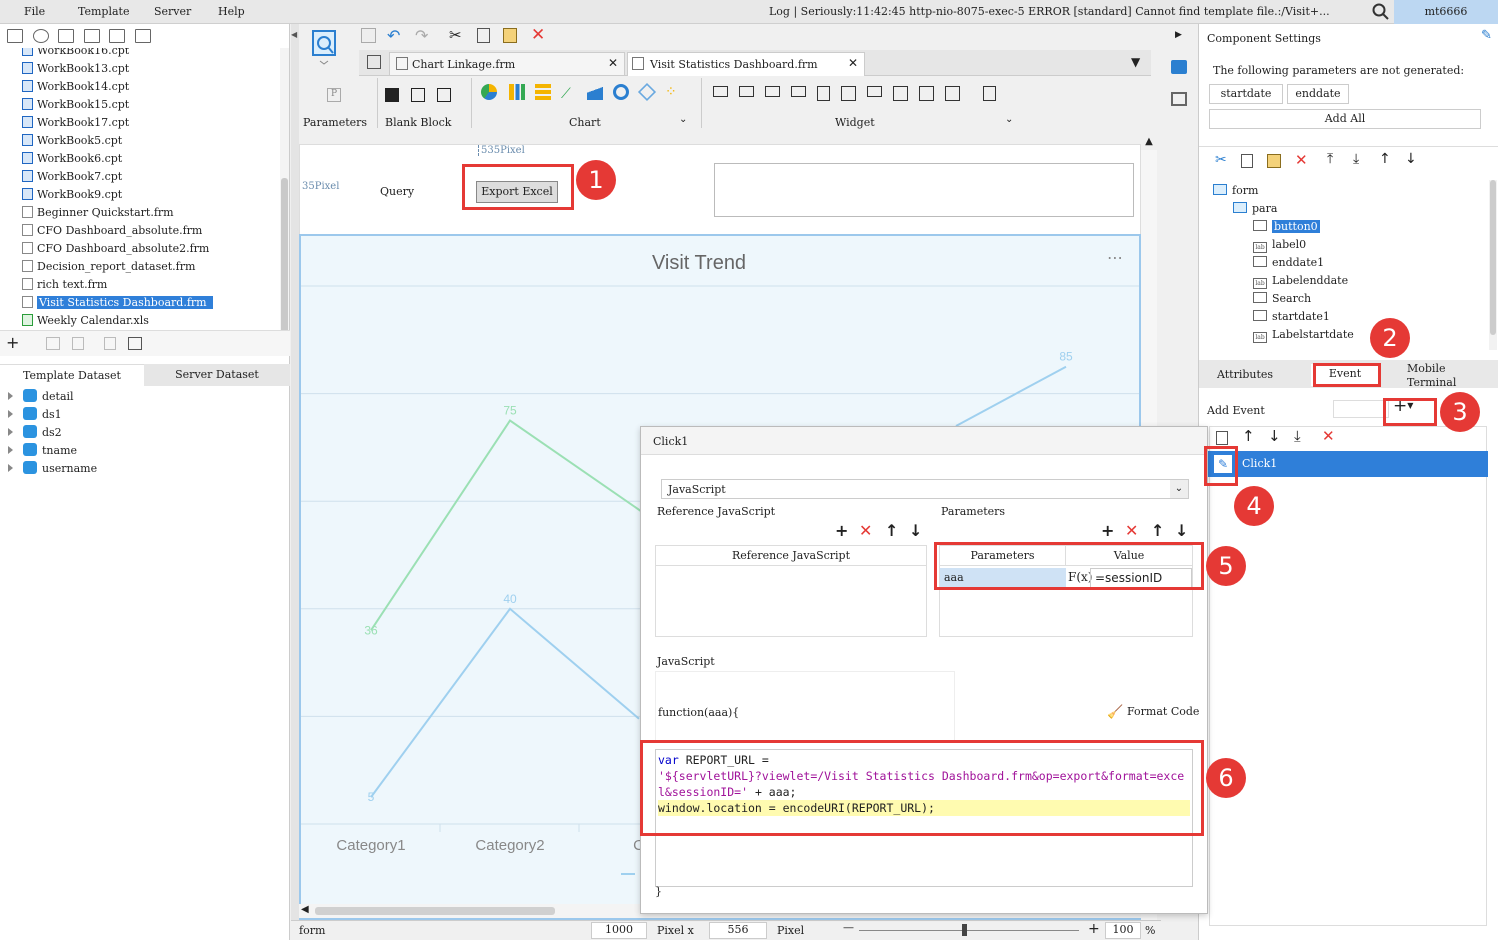 Image resolution: width=1498 pixels, height=940 pixels. Describe the element at coordinates (34, 11) in the screenshot. I see `menu-file: File` at that location.